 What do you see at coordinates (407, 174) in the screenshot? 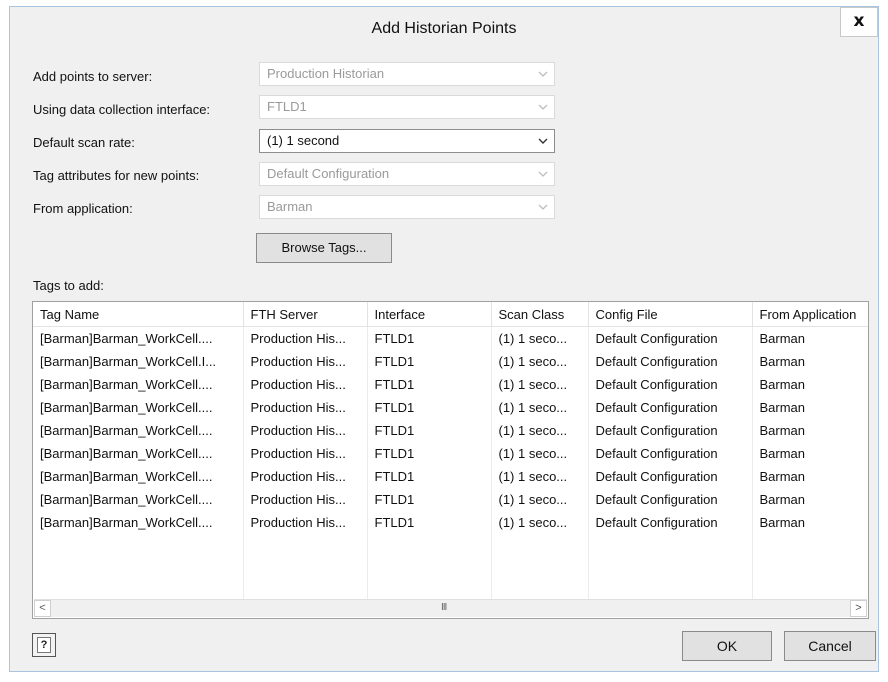
I see `tag-attributes-select: Default Configuration` at bounding box center [407, 174].